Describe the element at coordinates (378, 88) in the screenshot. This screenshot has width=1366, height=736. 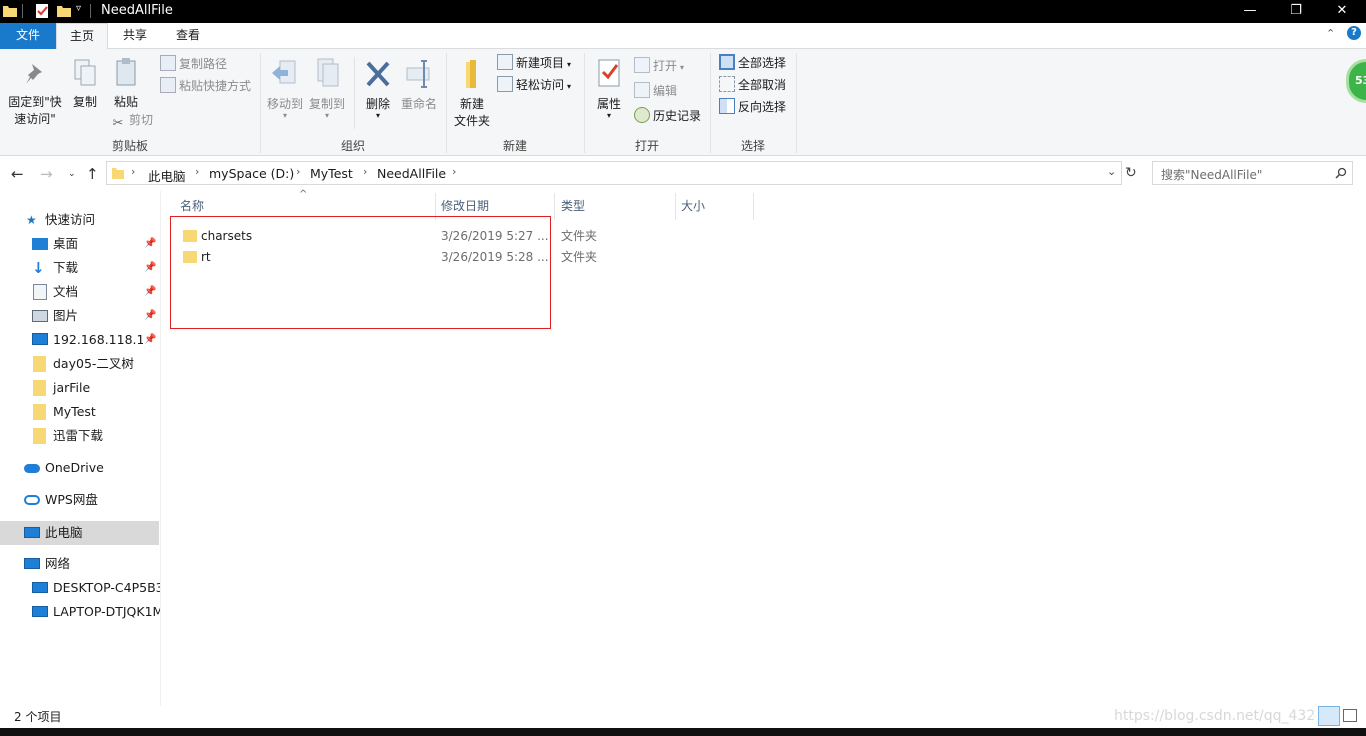
I see `delete-button: 删除 ▾` at that location.